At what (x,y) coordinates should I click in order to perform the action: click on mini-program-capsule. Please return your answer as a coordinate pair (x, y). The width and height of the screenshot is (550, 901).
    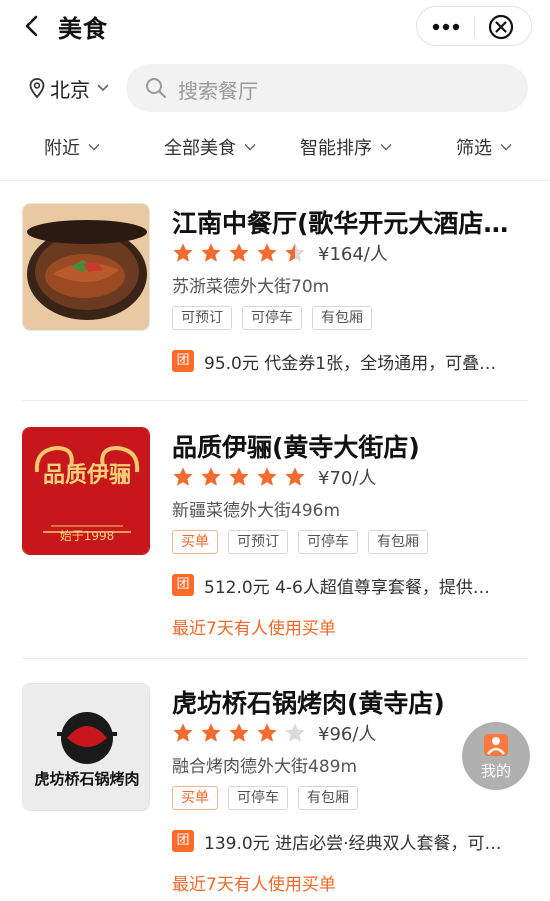
    Looking at the image, I should click on (474, 26).